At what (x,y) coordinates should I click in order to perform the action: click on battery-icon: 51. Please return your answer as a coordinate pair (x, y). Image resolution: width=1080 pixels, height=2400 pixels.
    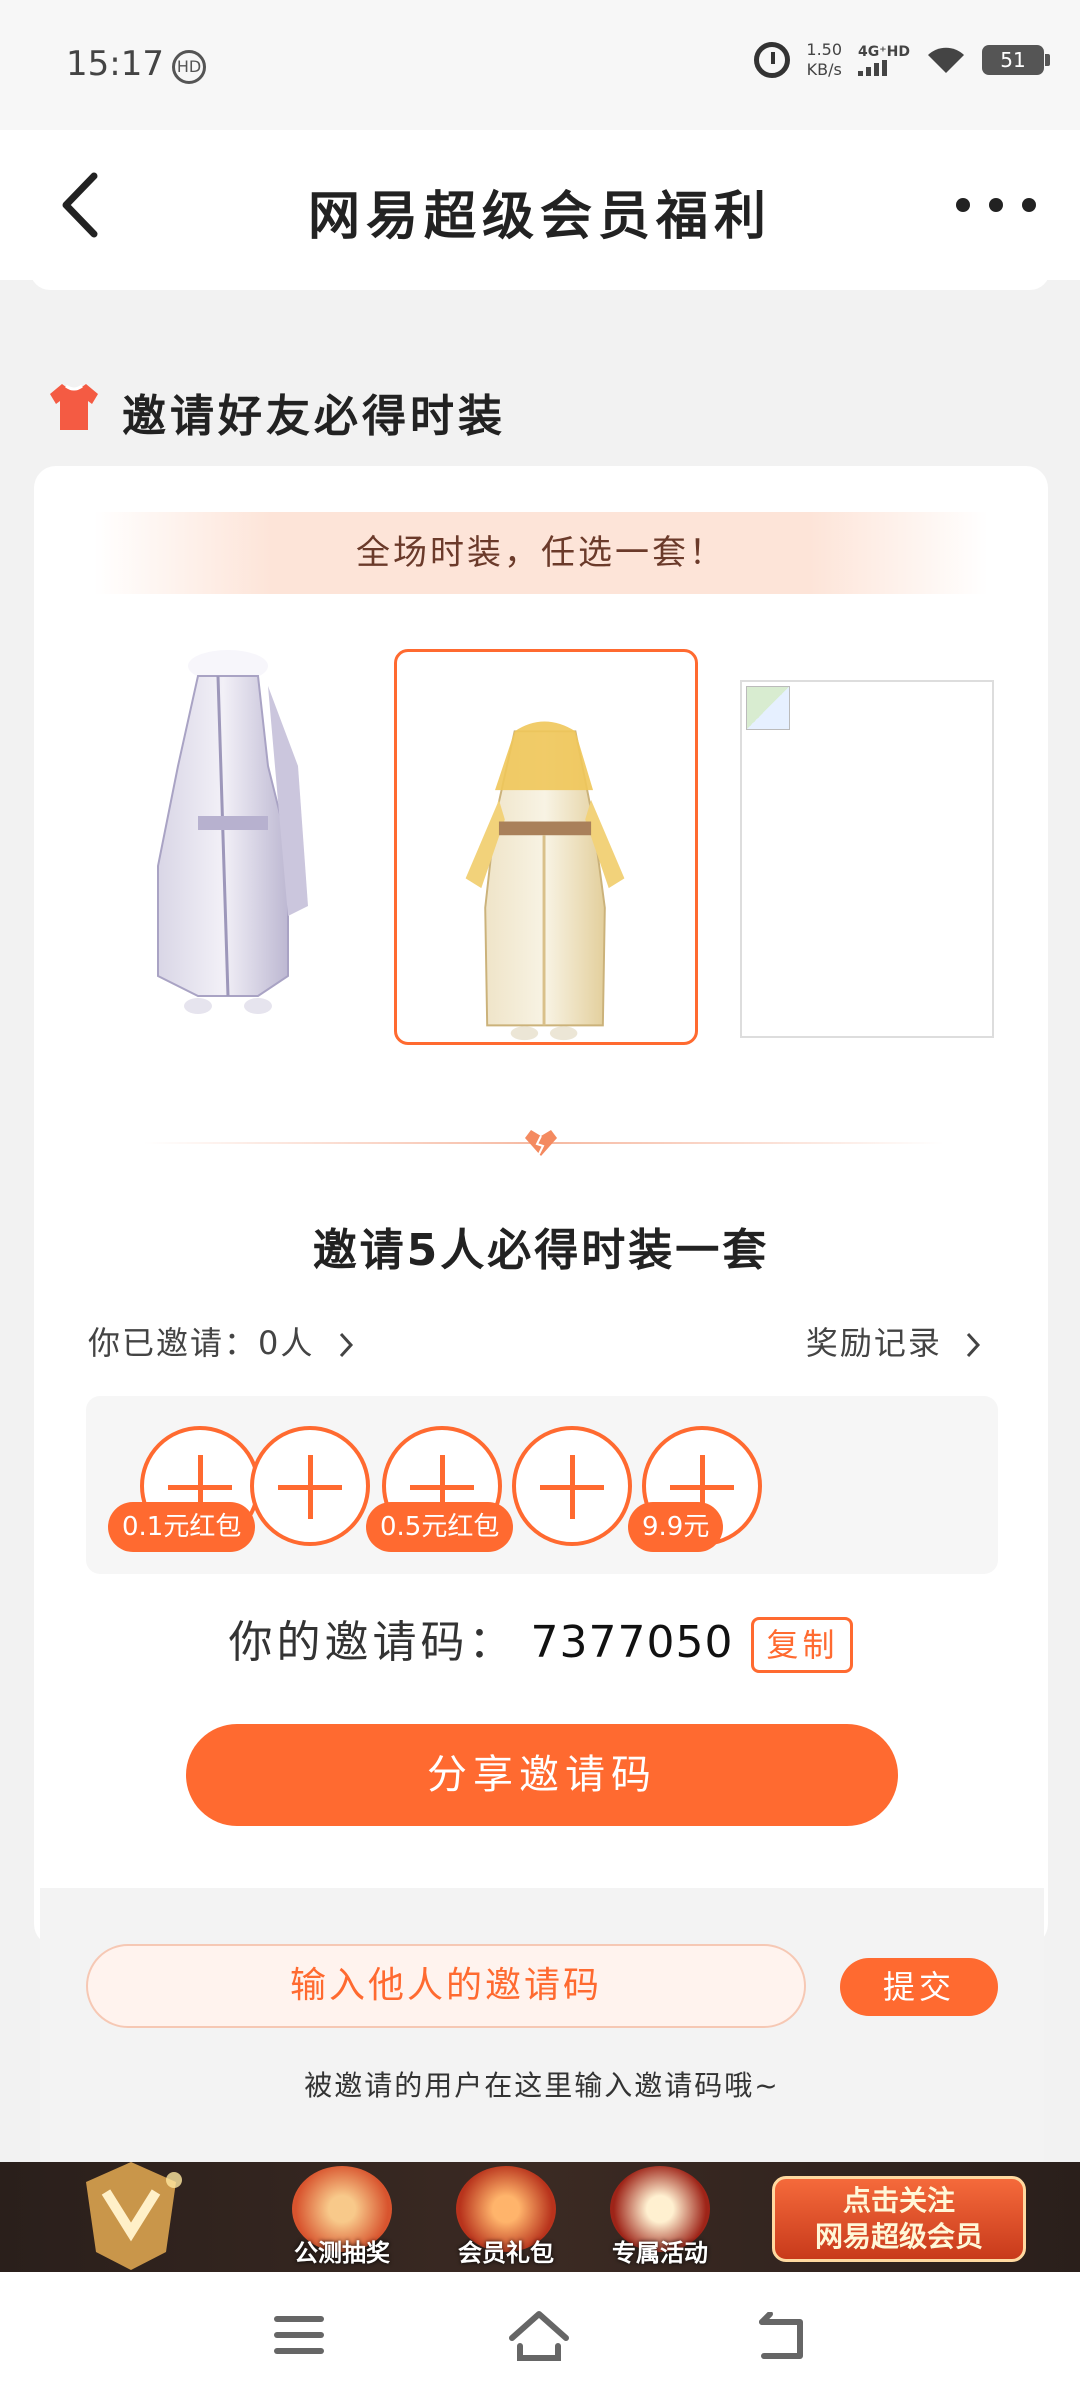
    Looking at the image, I should click on (1016, 60).